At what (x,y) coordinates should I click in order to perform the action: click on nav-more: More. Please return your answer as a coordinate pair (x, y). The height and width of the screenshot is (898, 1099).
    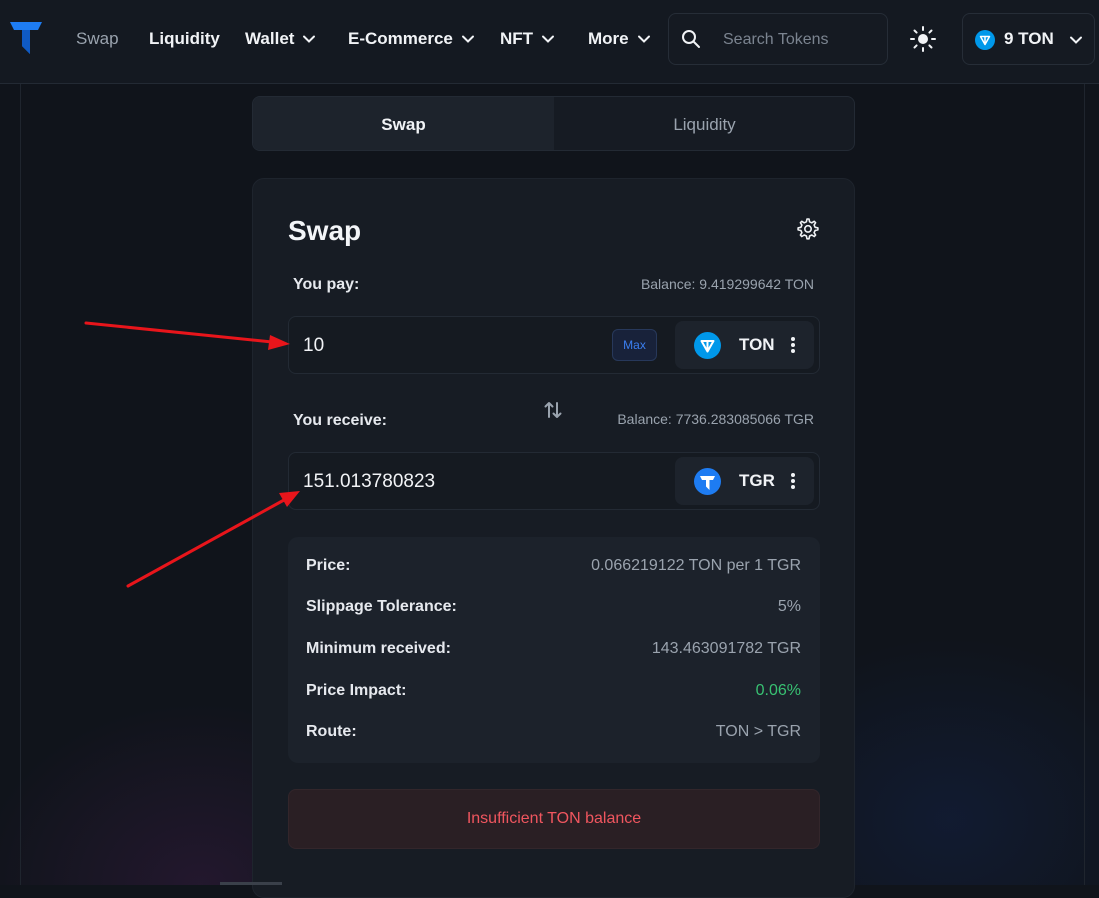
    Looking at the image, I should click on (619, 39).